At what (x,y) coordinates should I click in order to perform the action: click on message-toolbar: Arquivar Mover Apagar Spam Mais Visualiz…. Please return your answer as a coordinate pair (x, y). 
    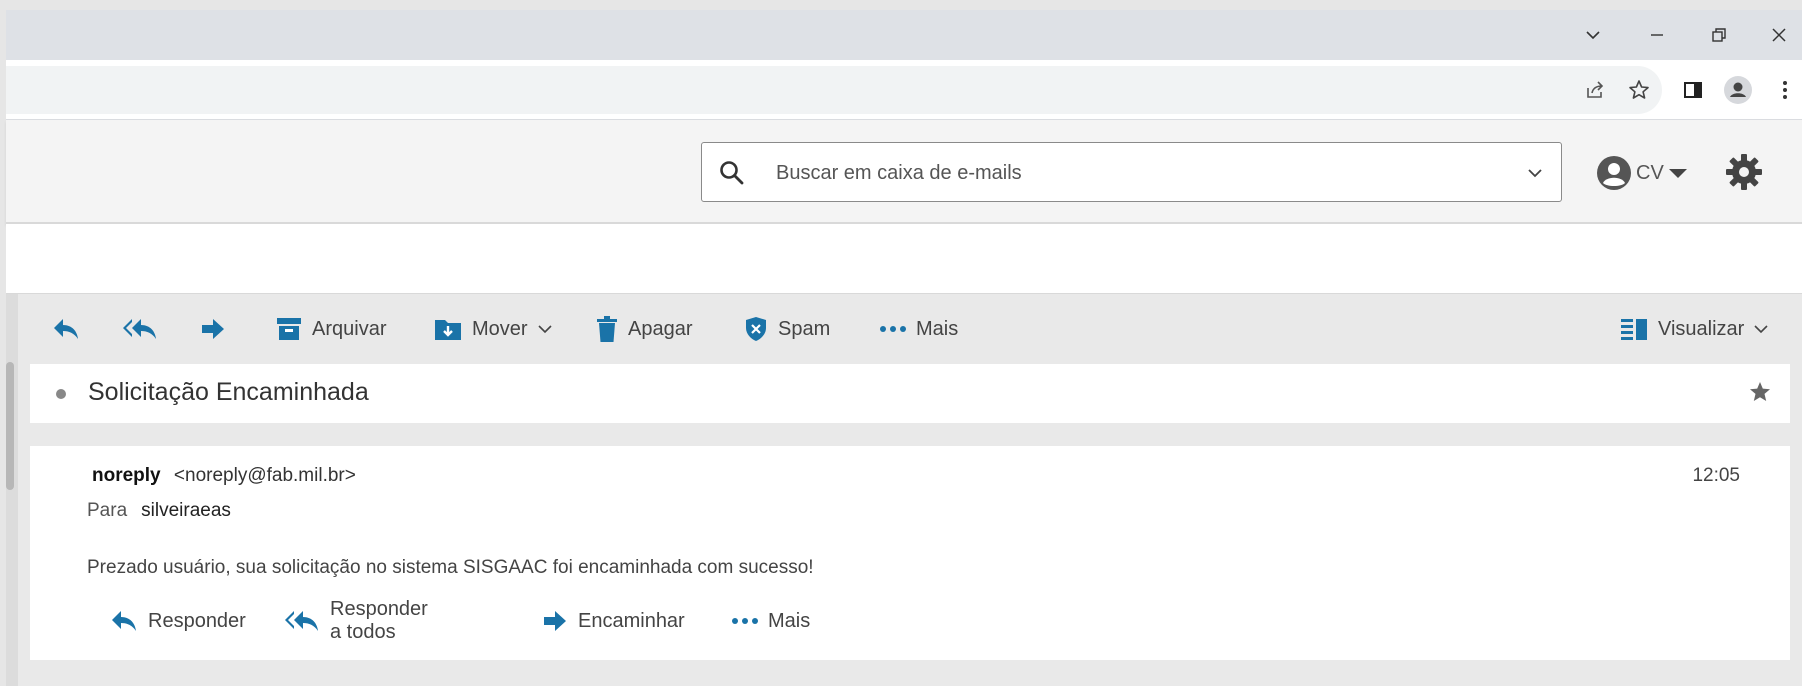
    Looking at the image, I should click on (910, 329).